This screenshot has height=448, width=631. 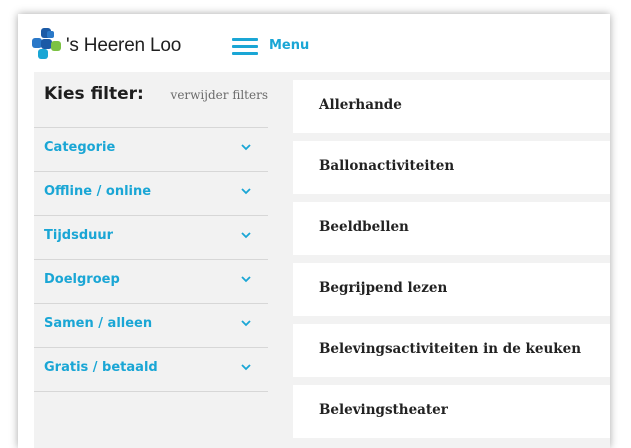 What do you see at coordinates (94, 94) in the screenshot?
I see `filter-title: Kies filter:` at bounding box center [94, 94].